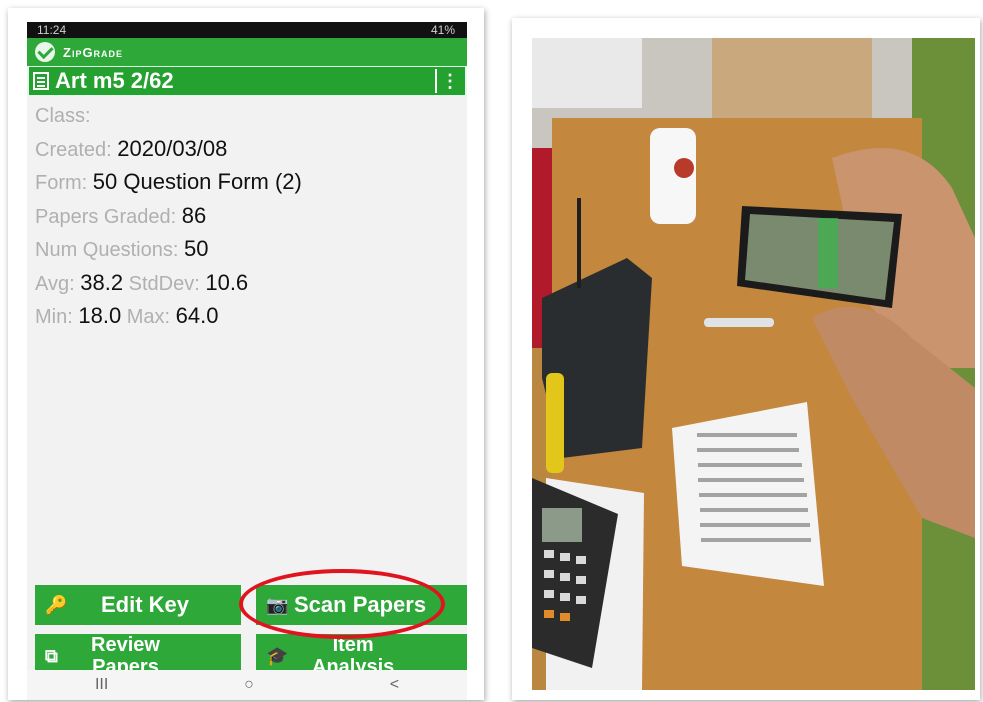  I want to click on min-label: Min:, so click(54, 317).